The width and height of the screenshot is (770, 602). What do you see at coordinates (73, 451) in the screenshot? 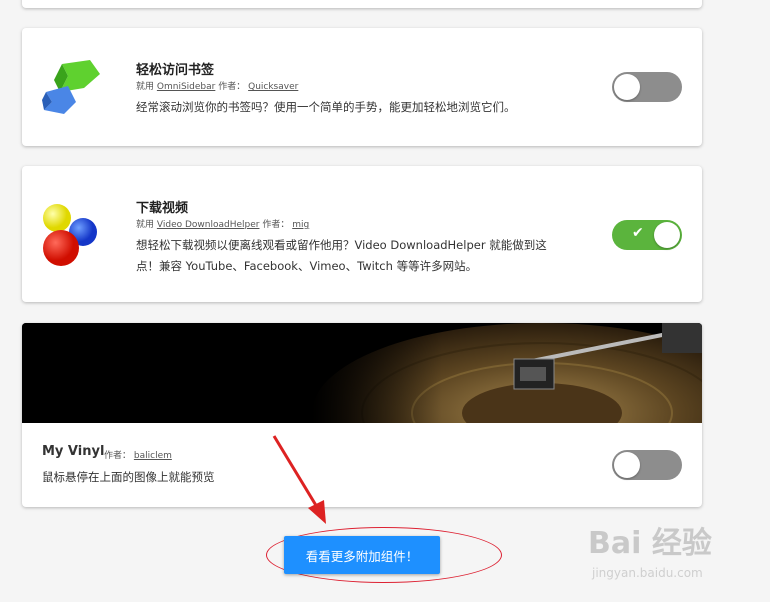
I see `theme-title: My Vinyl` at bounding box center [73, 451].